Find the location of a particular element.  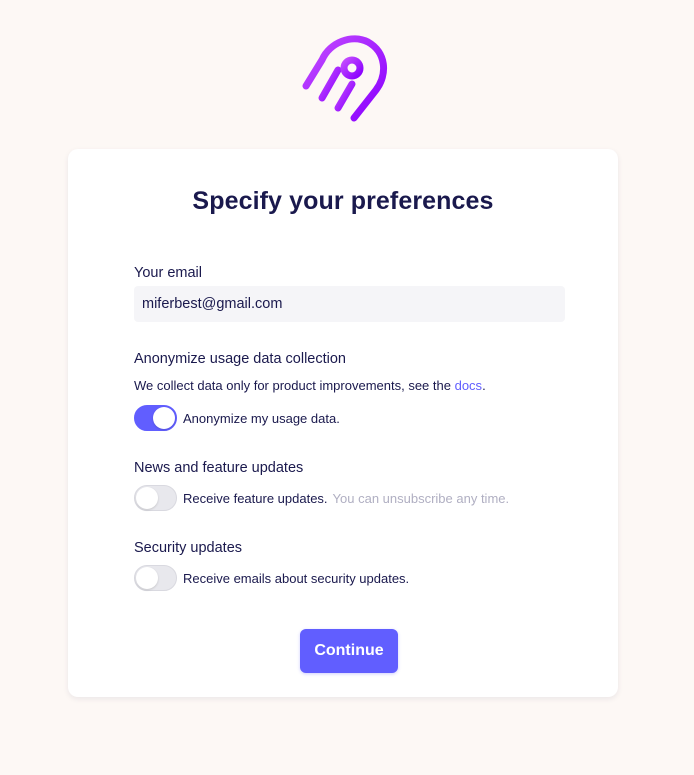

security-toggle-label: Receive emails about security updates. is located at coordinates (296, 578).